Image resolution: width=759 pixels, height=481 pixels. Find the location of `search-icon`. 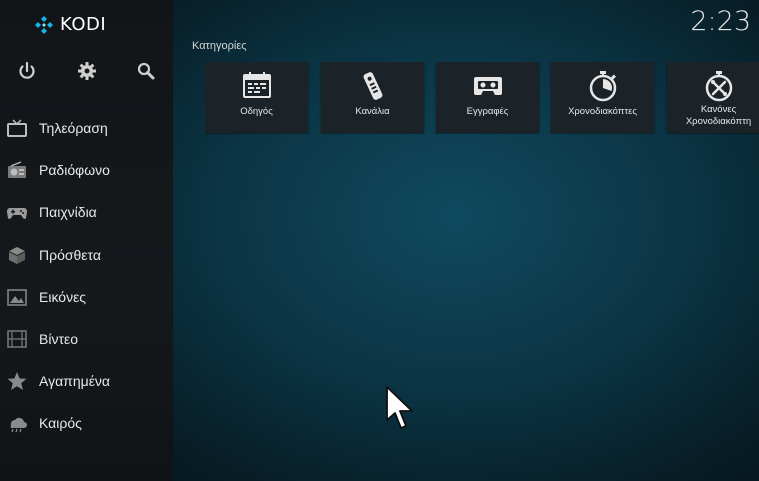

search-icon is located at coordinates (146, 71).